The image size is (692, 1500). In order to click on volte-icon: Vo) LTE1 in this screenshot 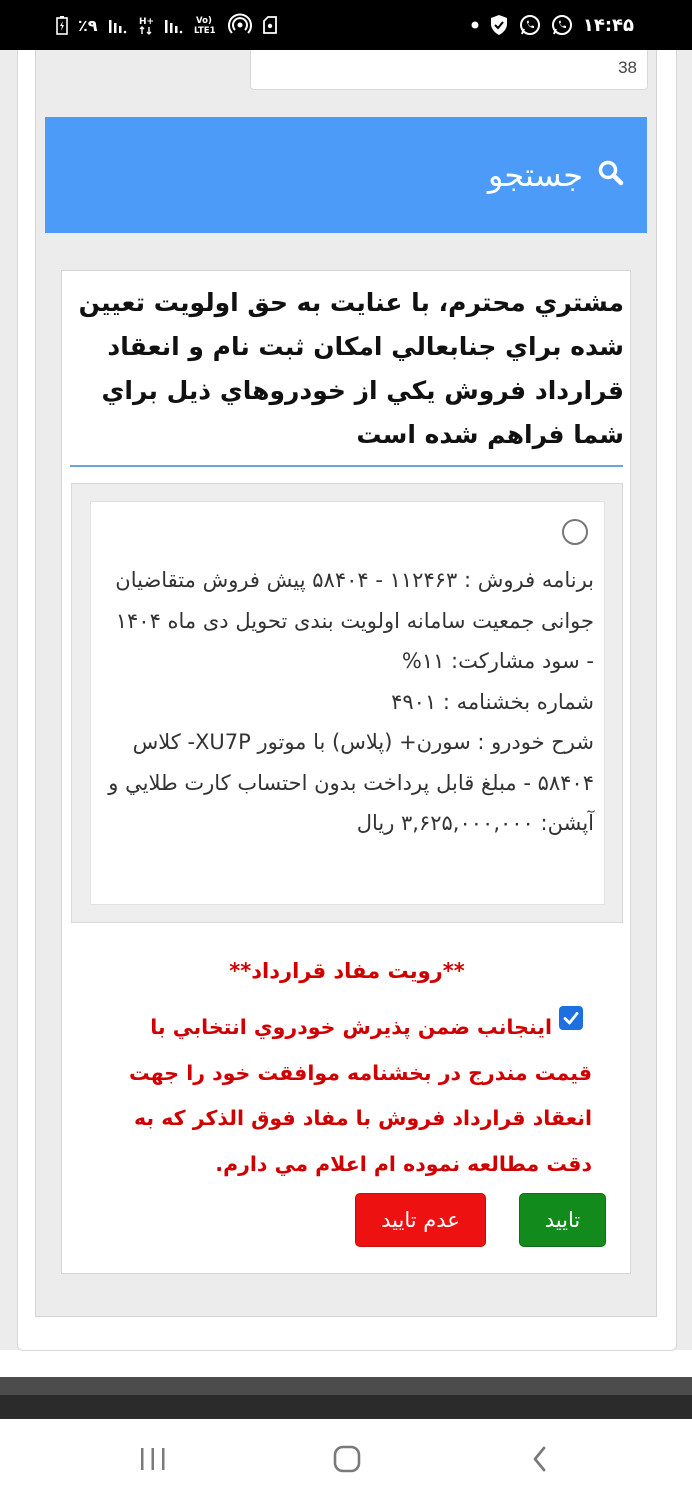, I will do `click(206, 25)`.